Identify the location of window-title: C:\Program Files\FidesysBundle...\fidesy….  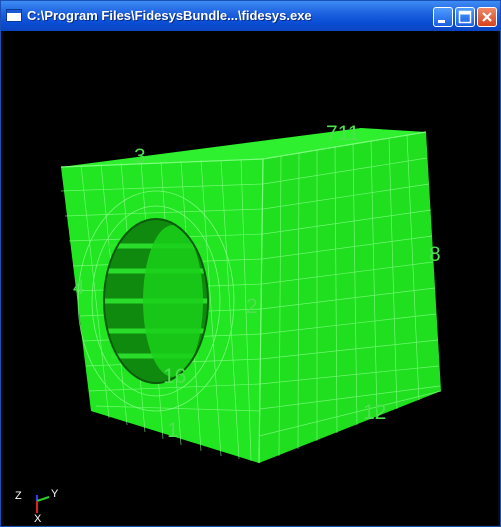
(169, 15).